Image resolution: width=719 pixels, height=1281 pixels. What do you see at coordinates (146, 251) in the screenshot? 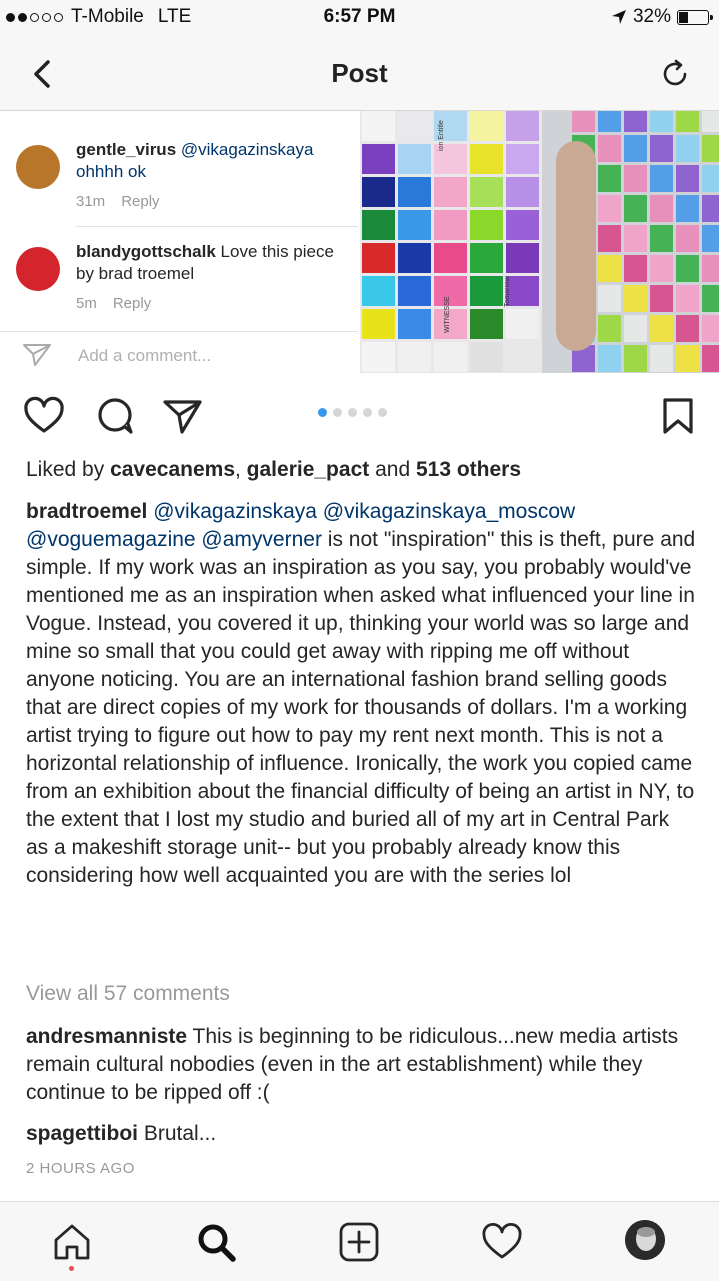
I see `comment-username: blandygottschalk` at bounding box center [146, 251].